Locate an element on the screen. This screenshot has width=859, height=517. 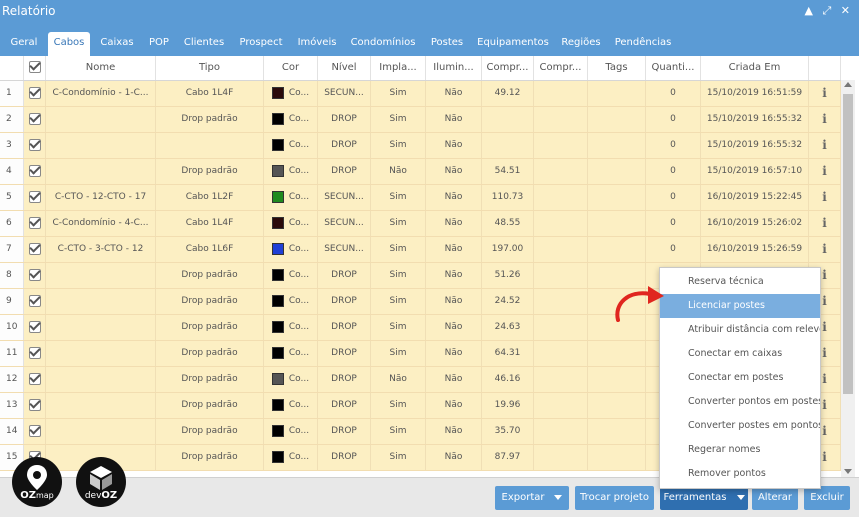
column-header: Nome is located at coordinates (101, 68).